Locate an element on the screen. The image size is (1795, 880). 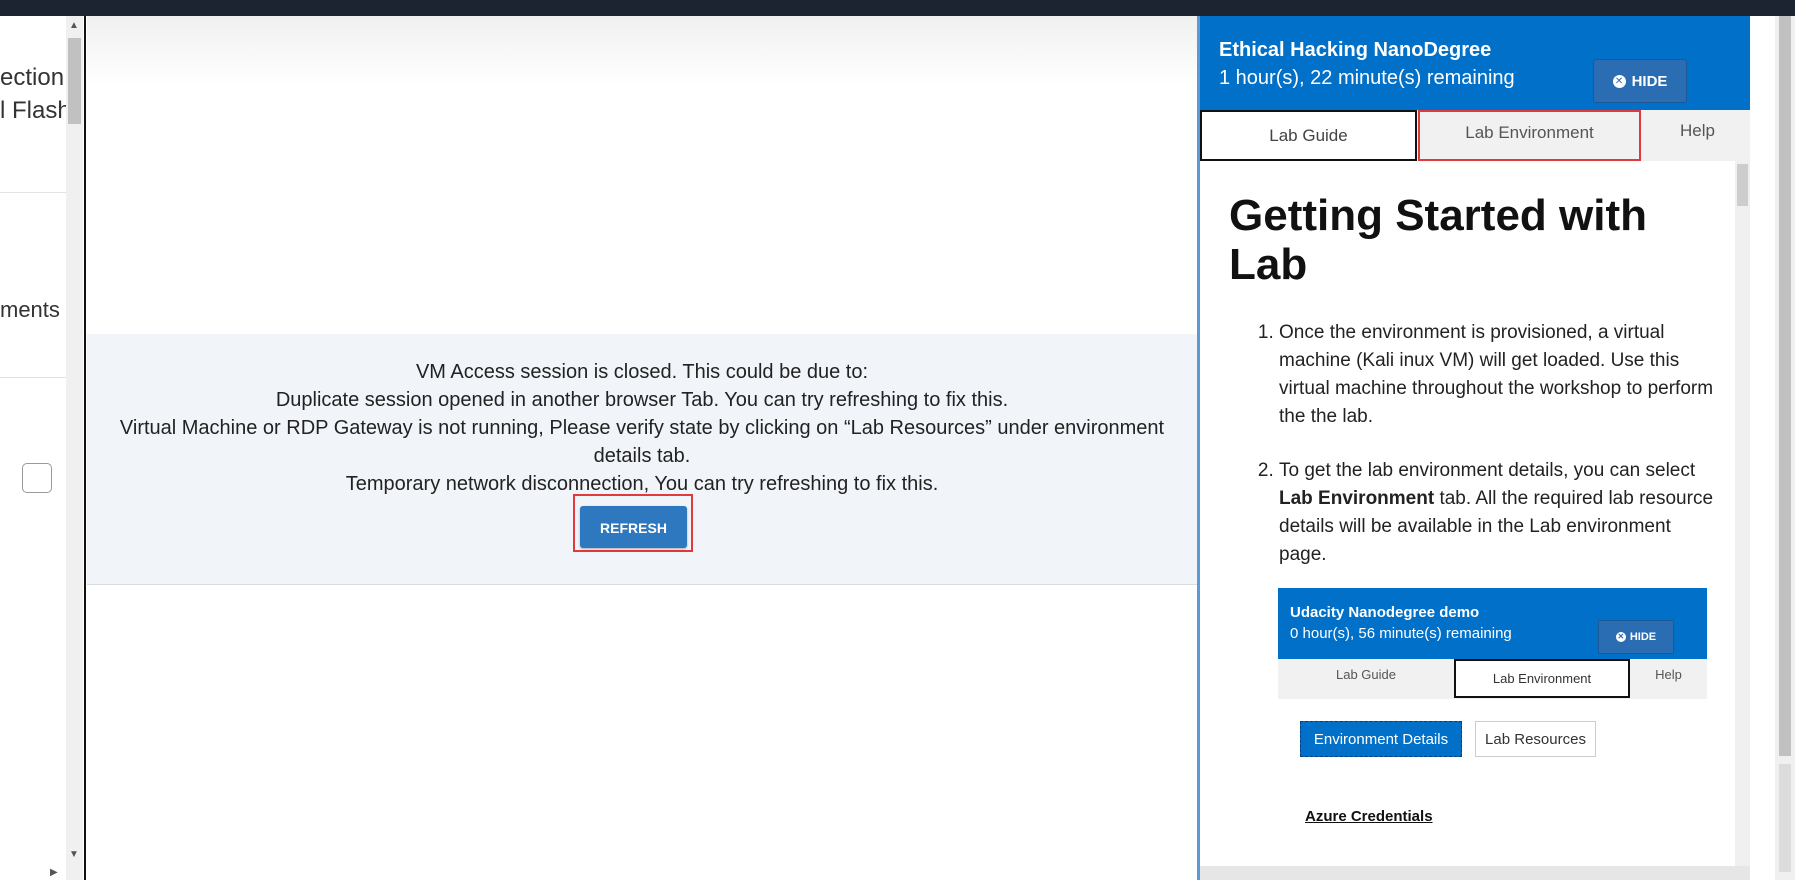
hide-button: ✕ HIDE is located at coordinates (1640, 81).